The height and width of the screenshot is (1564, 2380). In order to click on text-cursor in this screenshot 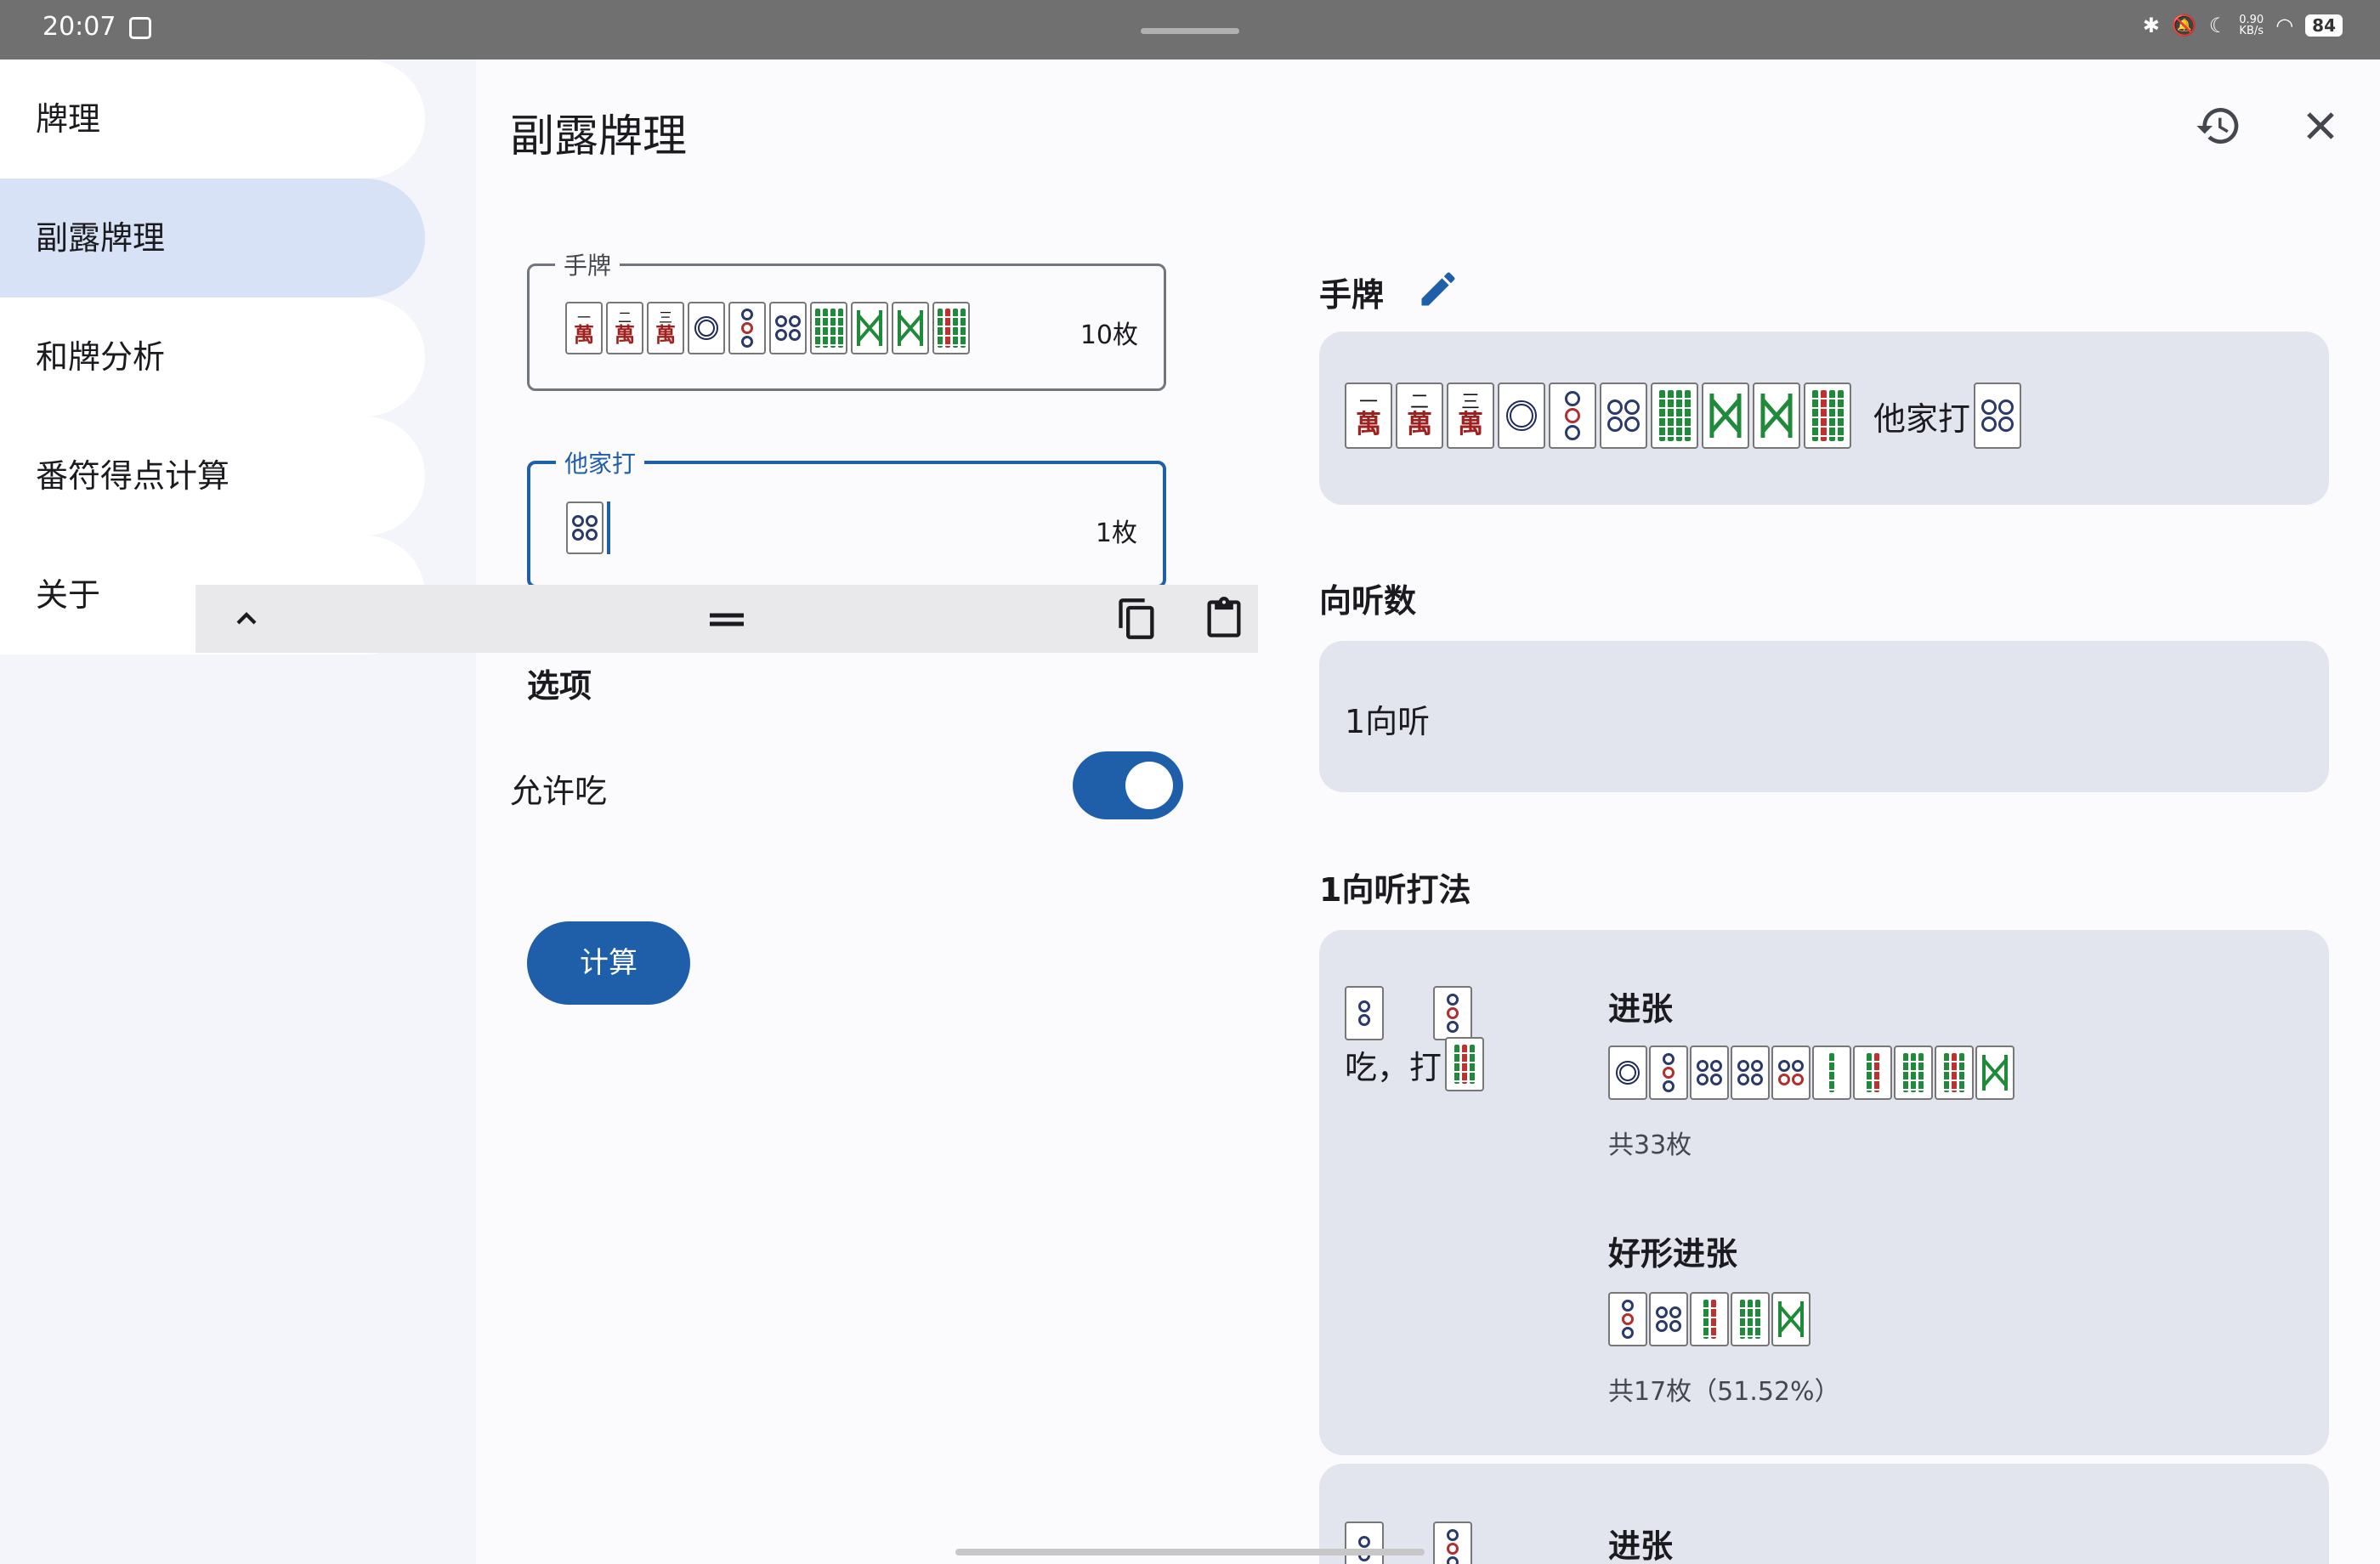, I will do `click(608, 528)`.